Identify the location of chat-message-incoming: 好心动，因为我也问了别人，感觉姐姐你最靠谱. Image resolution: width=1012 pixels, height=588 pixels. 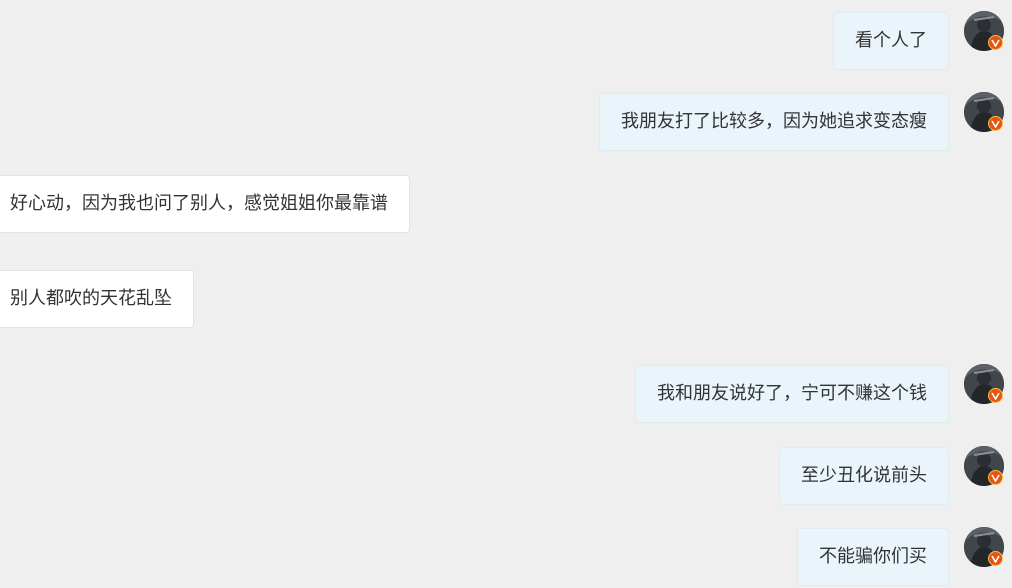
(205, 204).